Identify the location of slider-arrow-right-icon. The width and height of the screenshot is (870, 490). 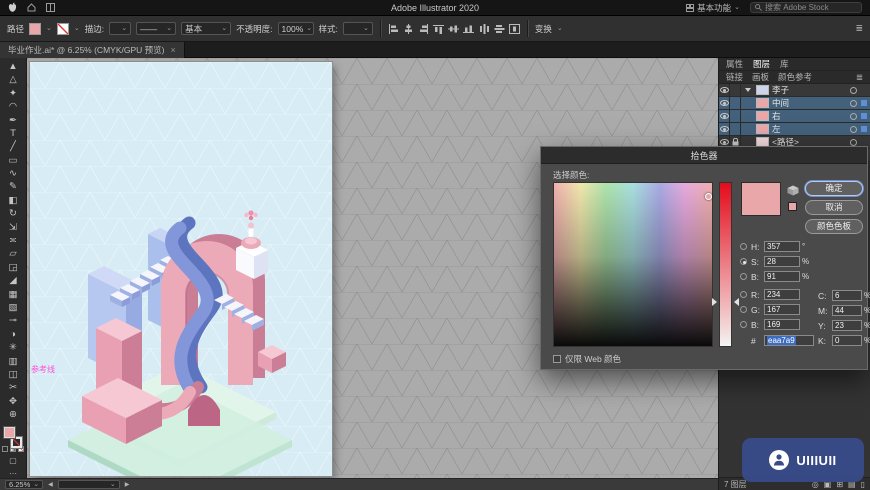
(736, 302).